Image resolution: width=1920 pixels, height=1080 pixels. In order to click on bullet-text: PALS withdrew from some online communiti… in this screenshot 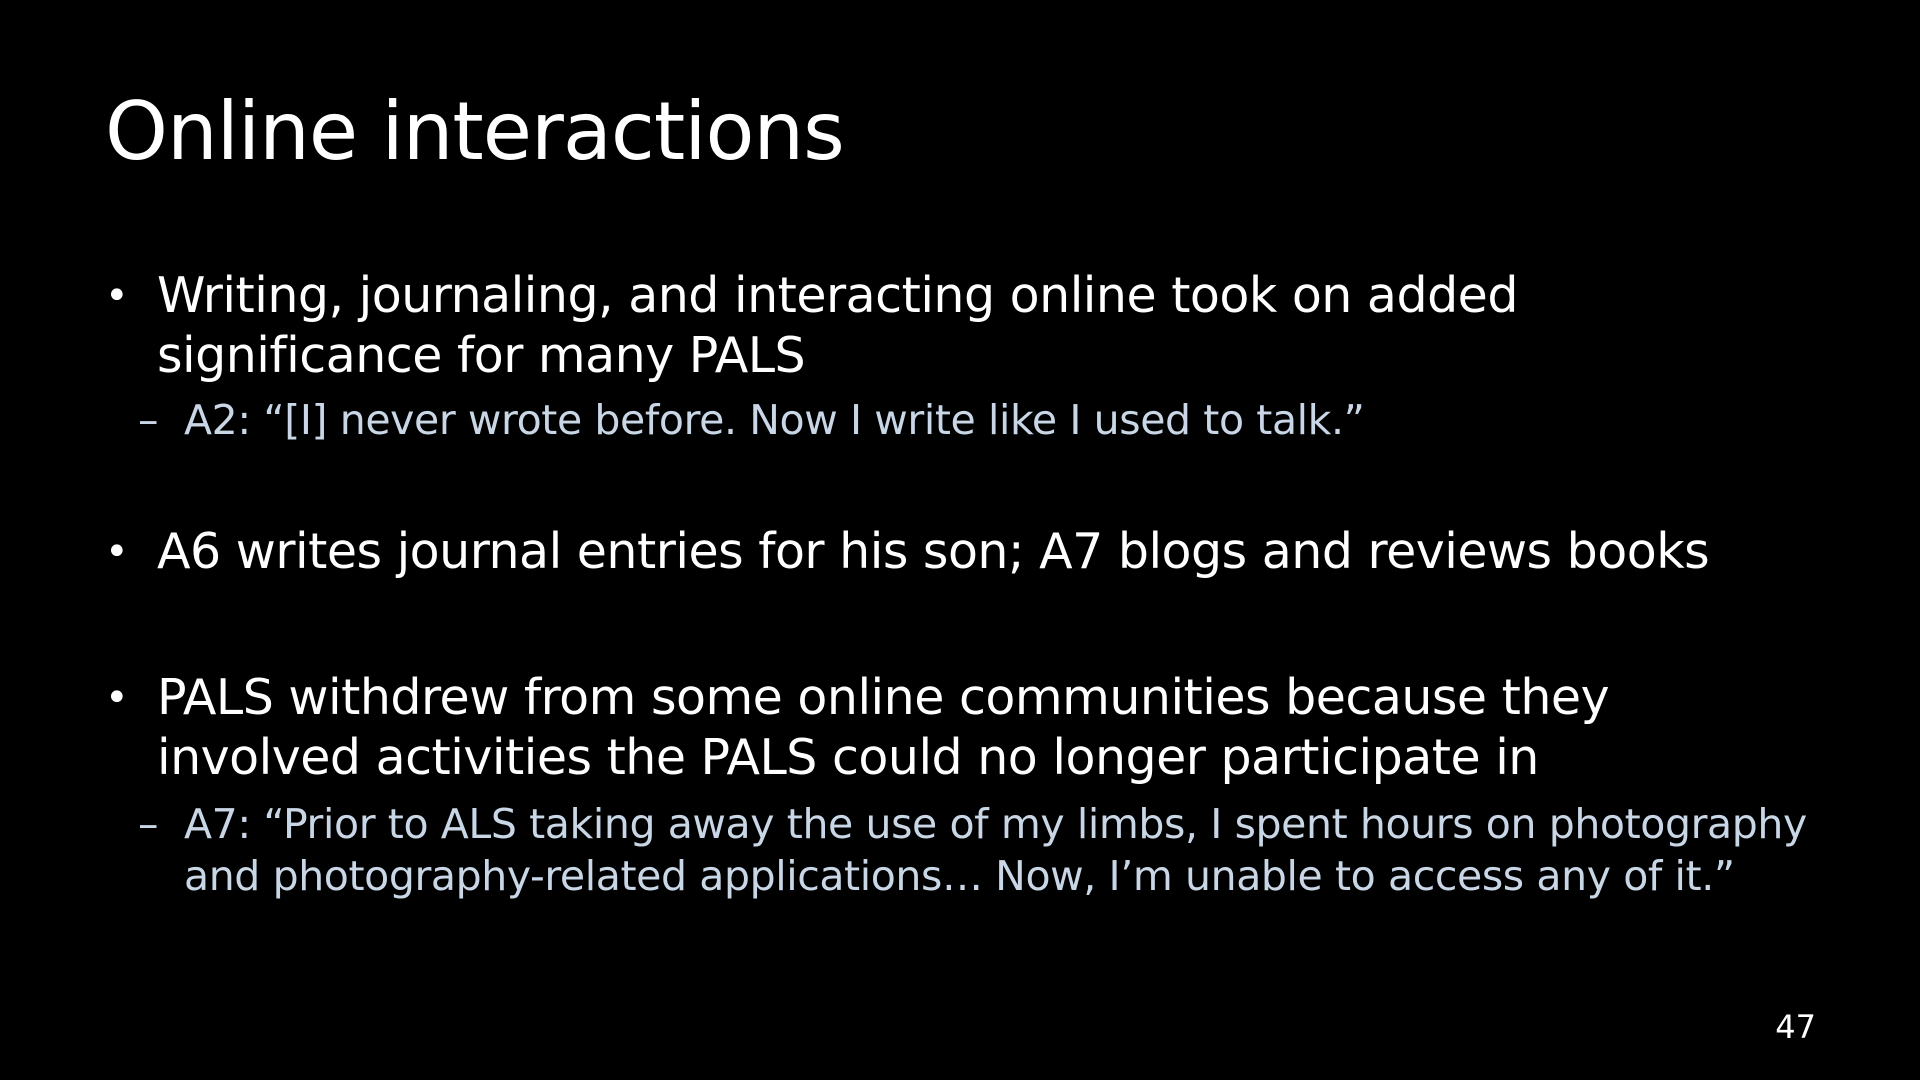, I will do `click(883, 727)`.